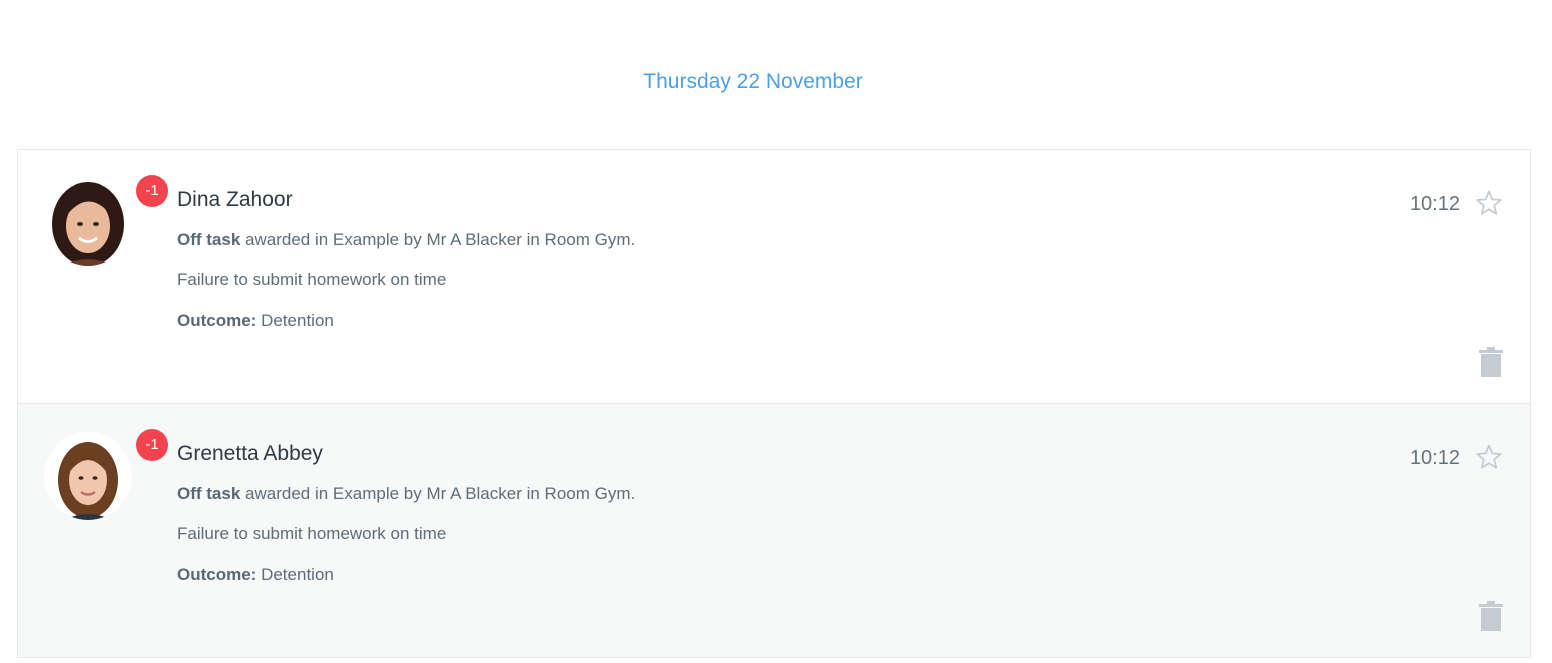 The image size is (1552, 663). I want to click on date-heading: Thursday 22 November, so click(753, 81).